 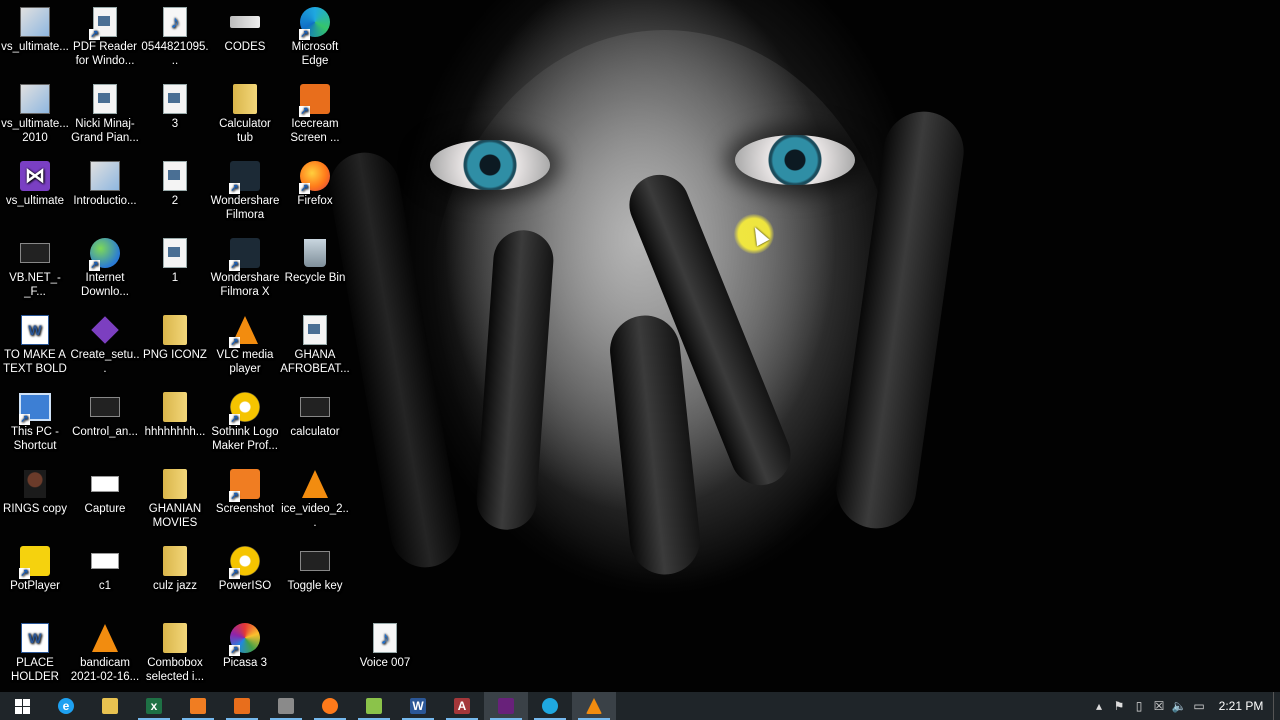 I want to click on ime-icon: ▭, so click(x=1199, y=706).